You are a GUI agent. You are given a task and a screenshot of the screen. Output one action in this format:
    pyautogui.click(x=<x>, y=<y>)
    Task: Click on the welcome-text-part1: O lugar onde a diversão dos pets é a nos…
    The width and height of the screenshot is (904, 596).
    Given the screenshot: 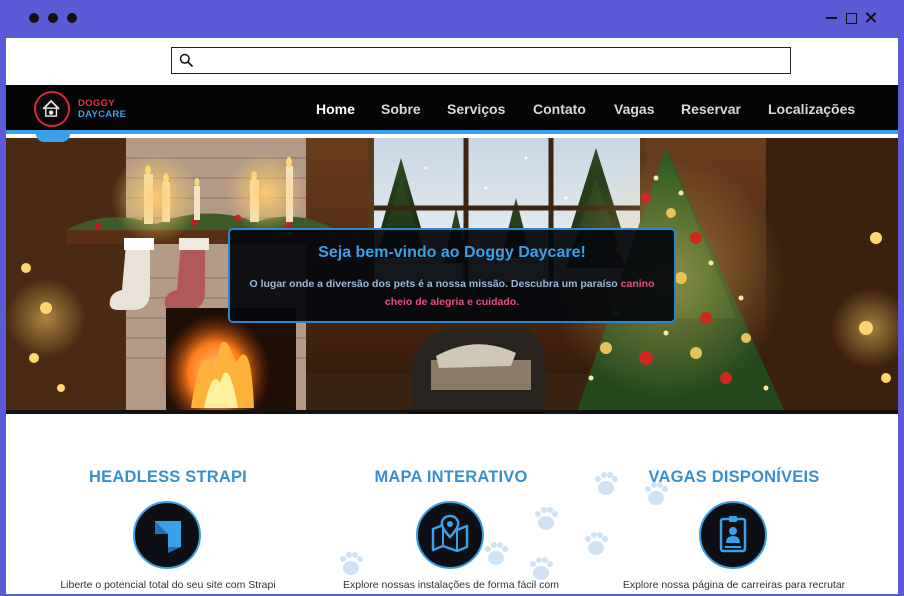 What is the action you would take?
    pyautogui.click(x=433, y=284)
    